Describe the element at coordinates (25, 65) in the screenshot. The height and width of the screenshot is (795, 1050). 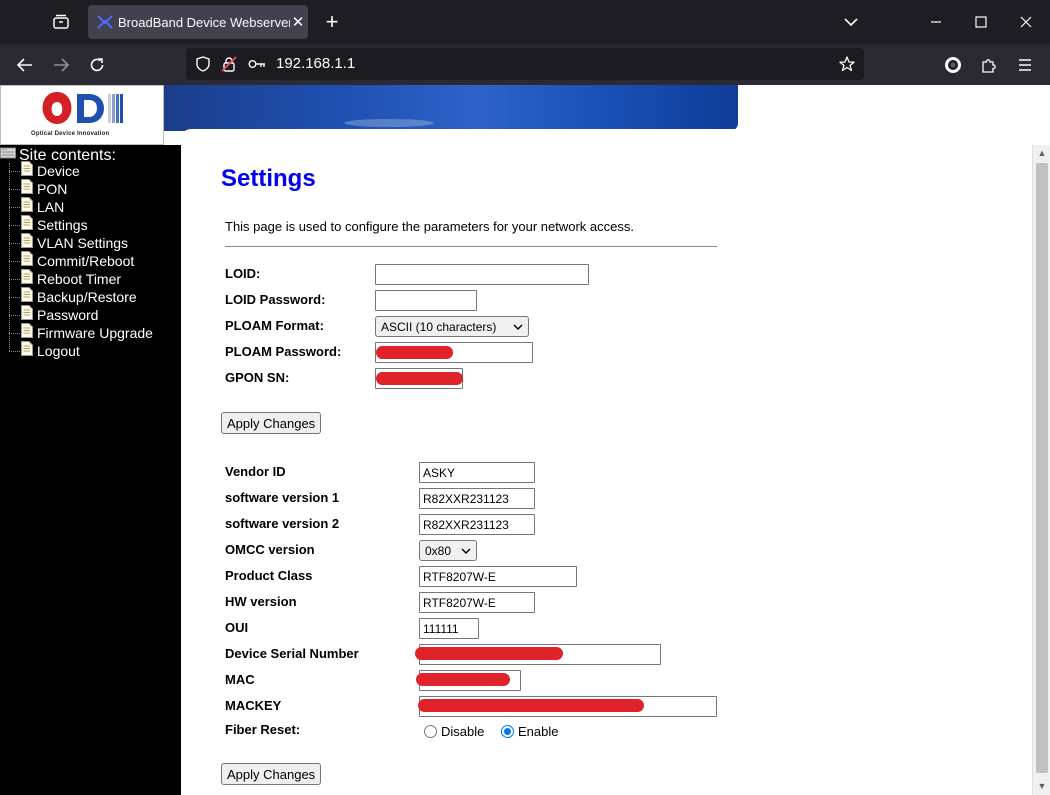
I see `back-arrow-icon` at that location.